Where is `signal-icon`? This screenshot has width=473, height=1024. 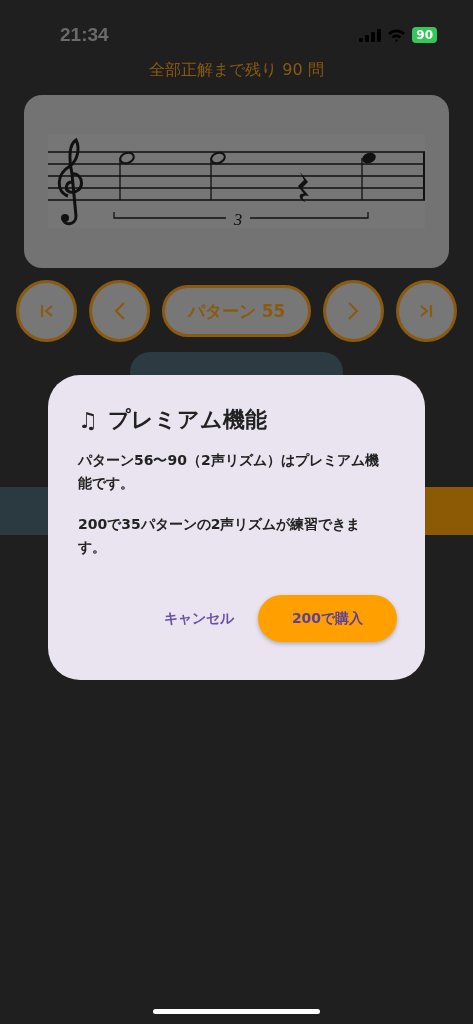 signal-icon is located at coordinates (370, 35).